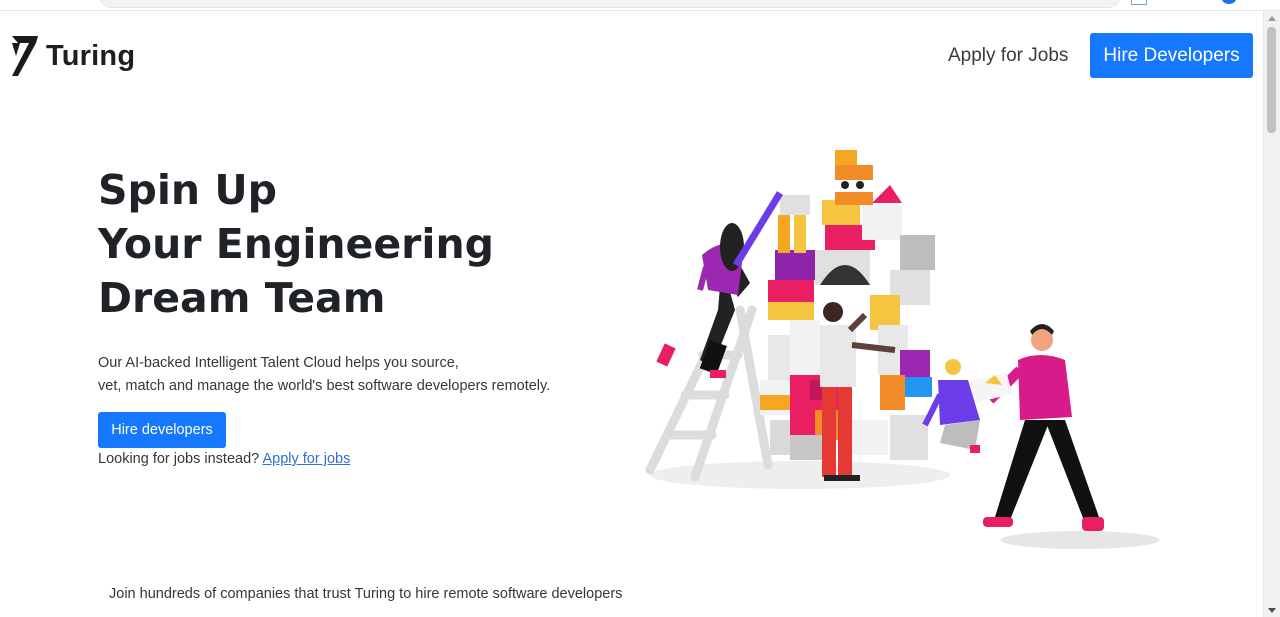  Describe the element at coordinates (1271, 80) in the screenshot. I see `scrollbar-thumb` at that location.